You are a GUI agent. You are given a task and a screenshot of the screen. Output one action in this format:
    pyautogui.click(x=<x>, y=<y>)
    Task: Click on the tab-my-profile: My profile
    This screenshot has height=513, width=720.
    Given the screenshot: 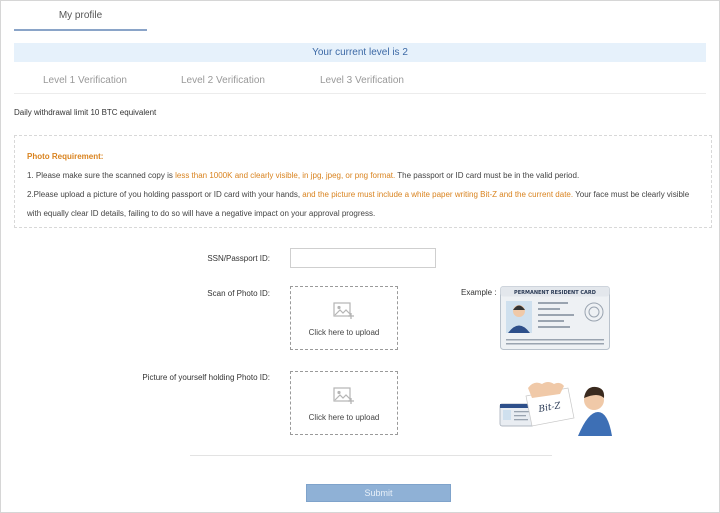 What is the action you would take?
    pyautogui.click(x=80, y=15)
    